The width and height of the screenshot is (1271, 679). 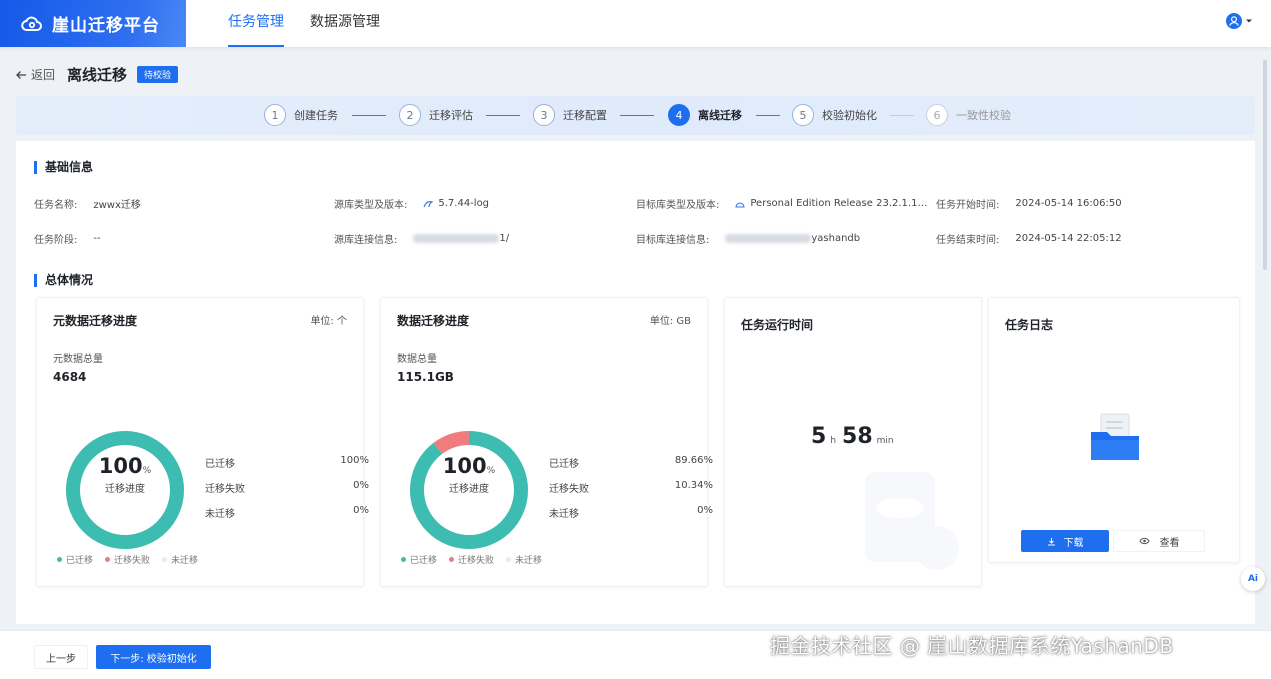 I want to click on stat-row-failed: 迁移失败 0%, so click(x=287, y=487).